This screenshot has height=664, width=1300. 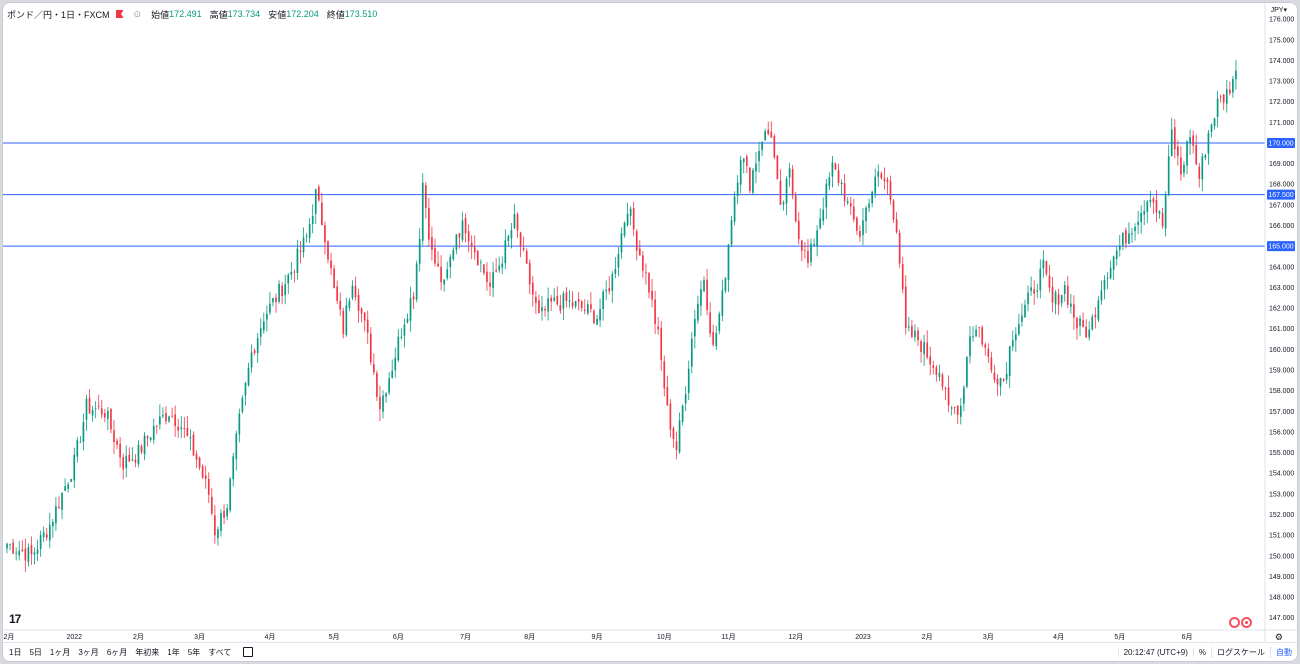 I want to click on percent-toggle: %, so click(x=1201, y=652).